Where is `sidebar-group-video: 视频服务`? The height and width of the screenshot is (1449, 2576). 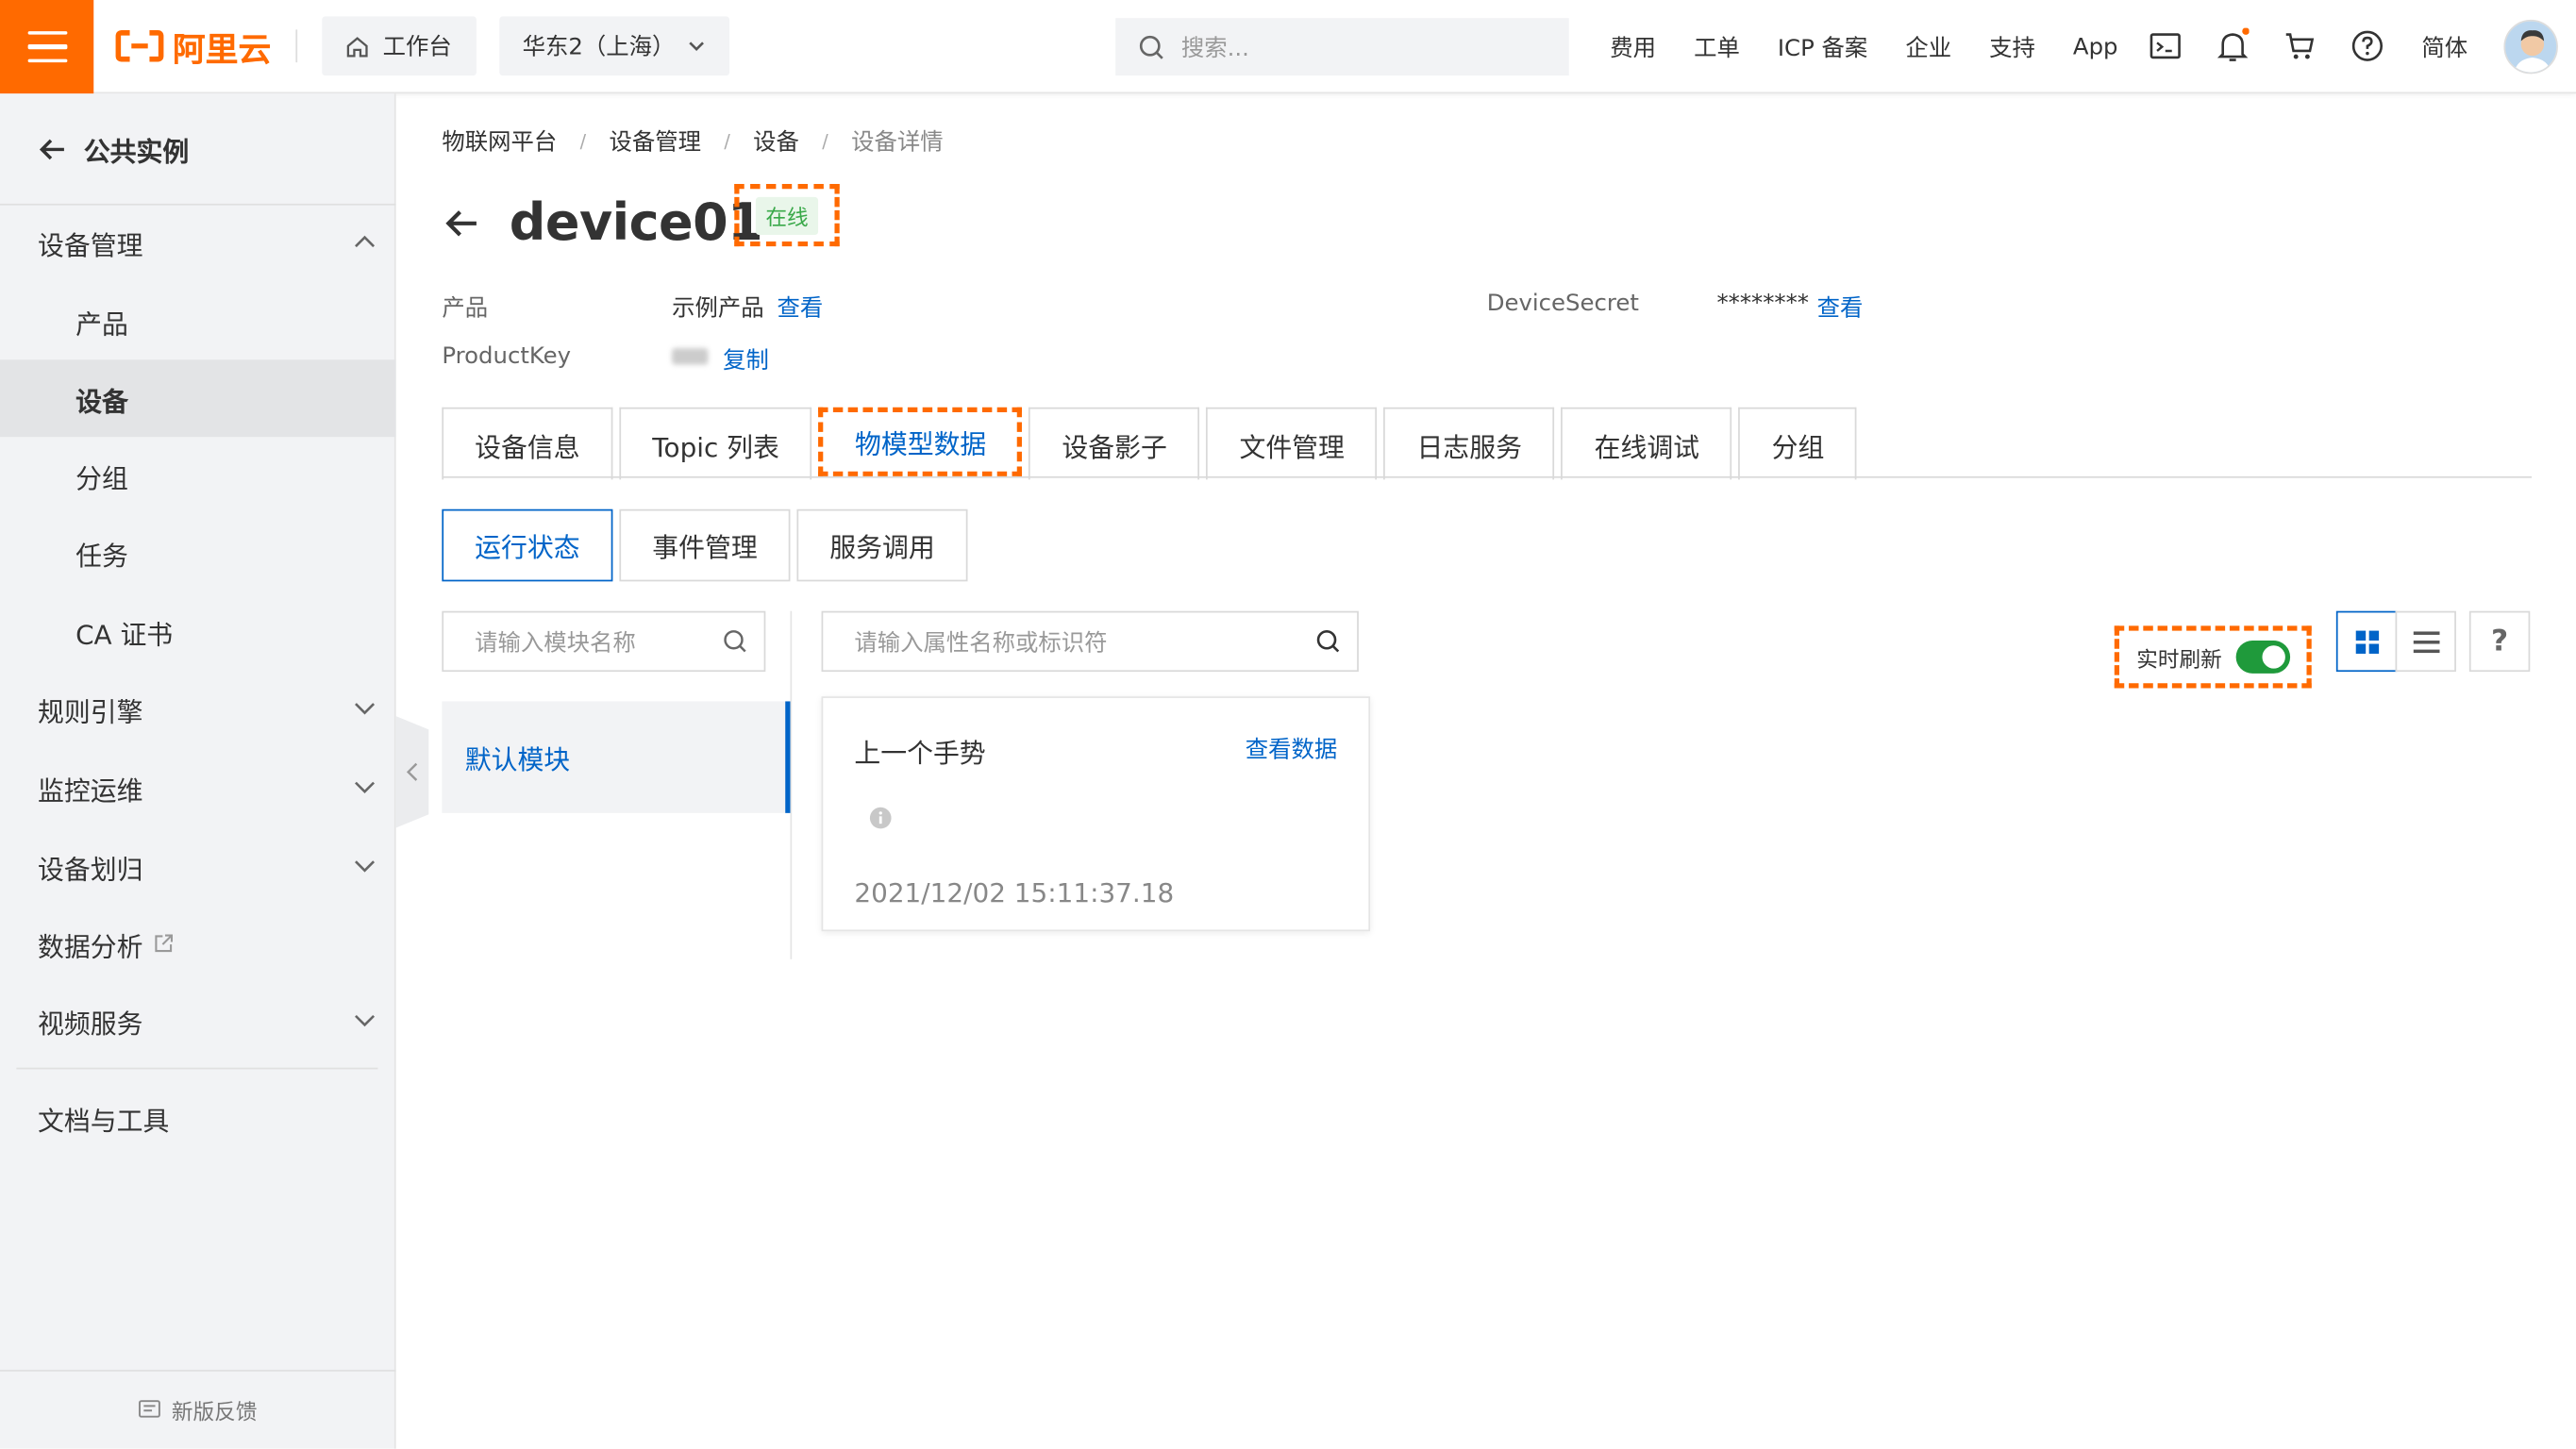 sidebar-group-video: 视频服务 is located at coordinates (198, 1021).